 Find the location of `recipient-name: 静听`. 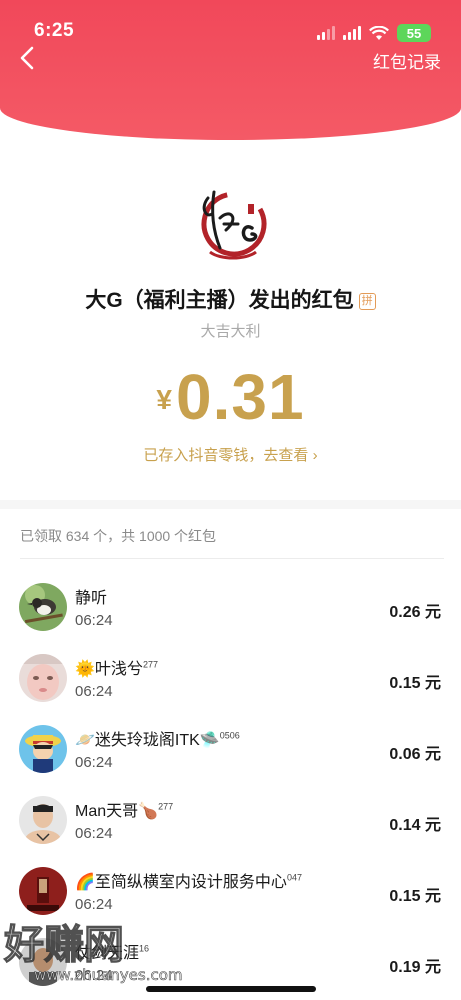

recipient-name: 静听 is located at coordinates (91, 598).